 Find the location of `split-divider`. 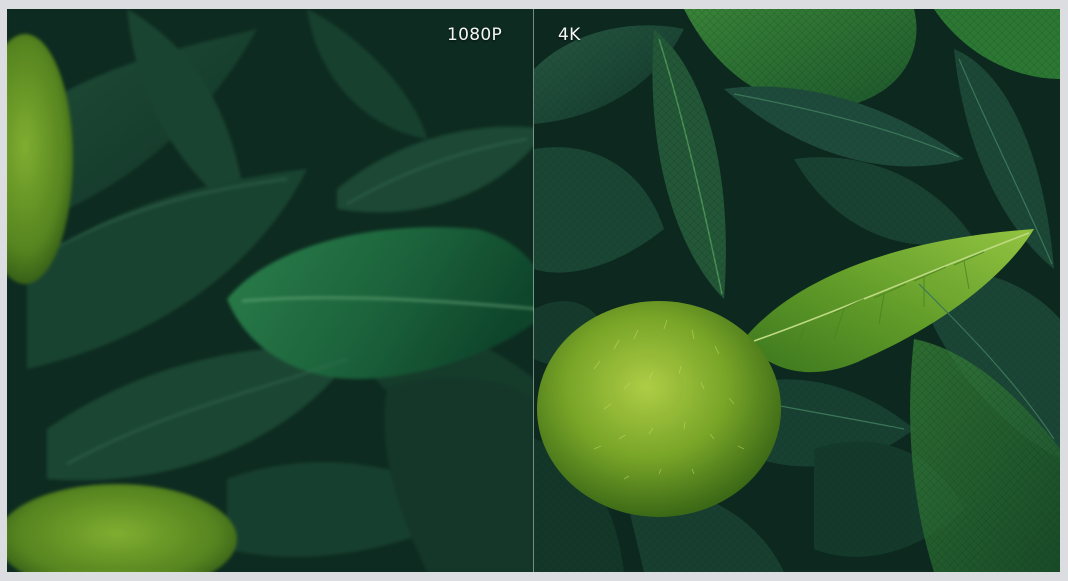

split-divider is located at coordinates (533, 290).